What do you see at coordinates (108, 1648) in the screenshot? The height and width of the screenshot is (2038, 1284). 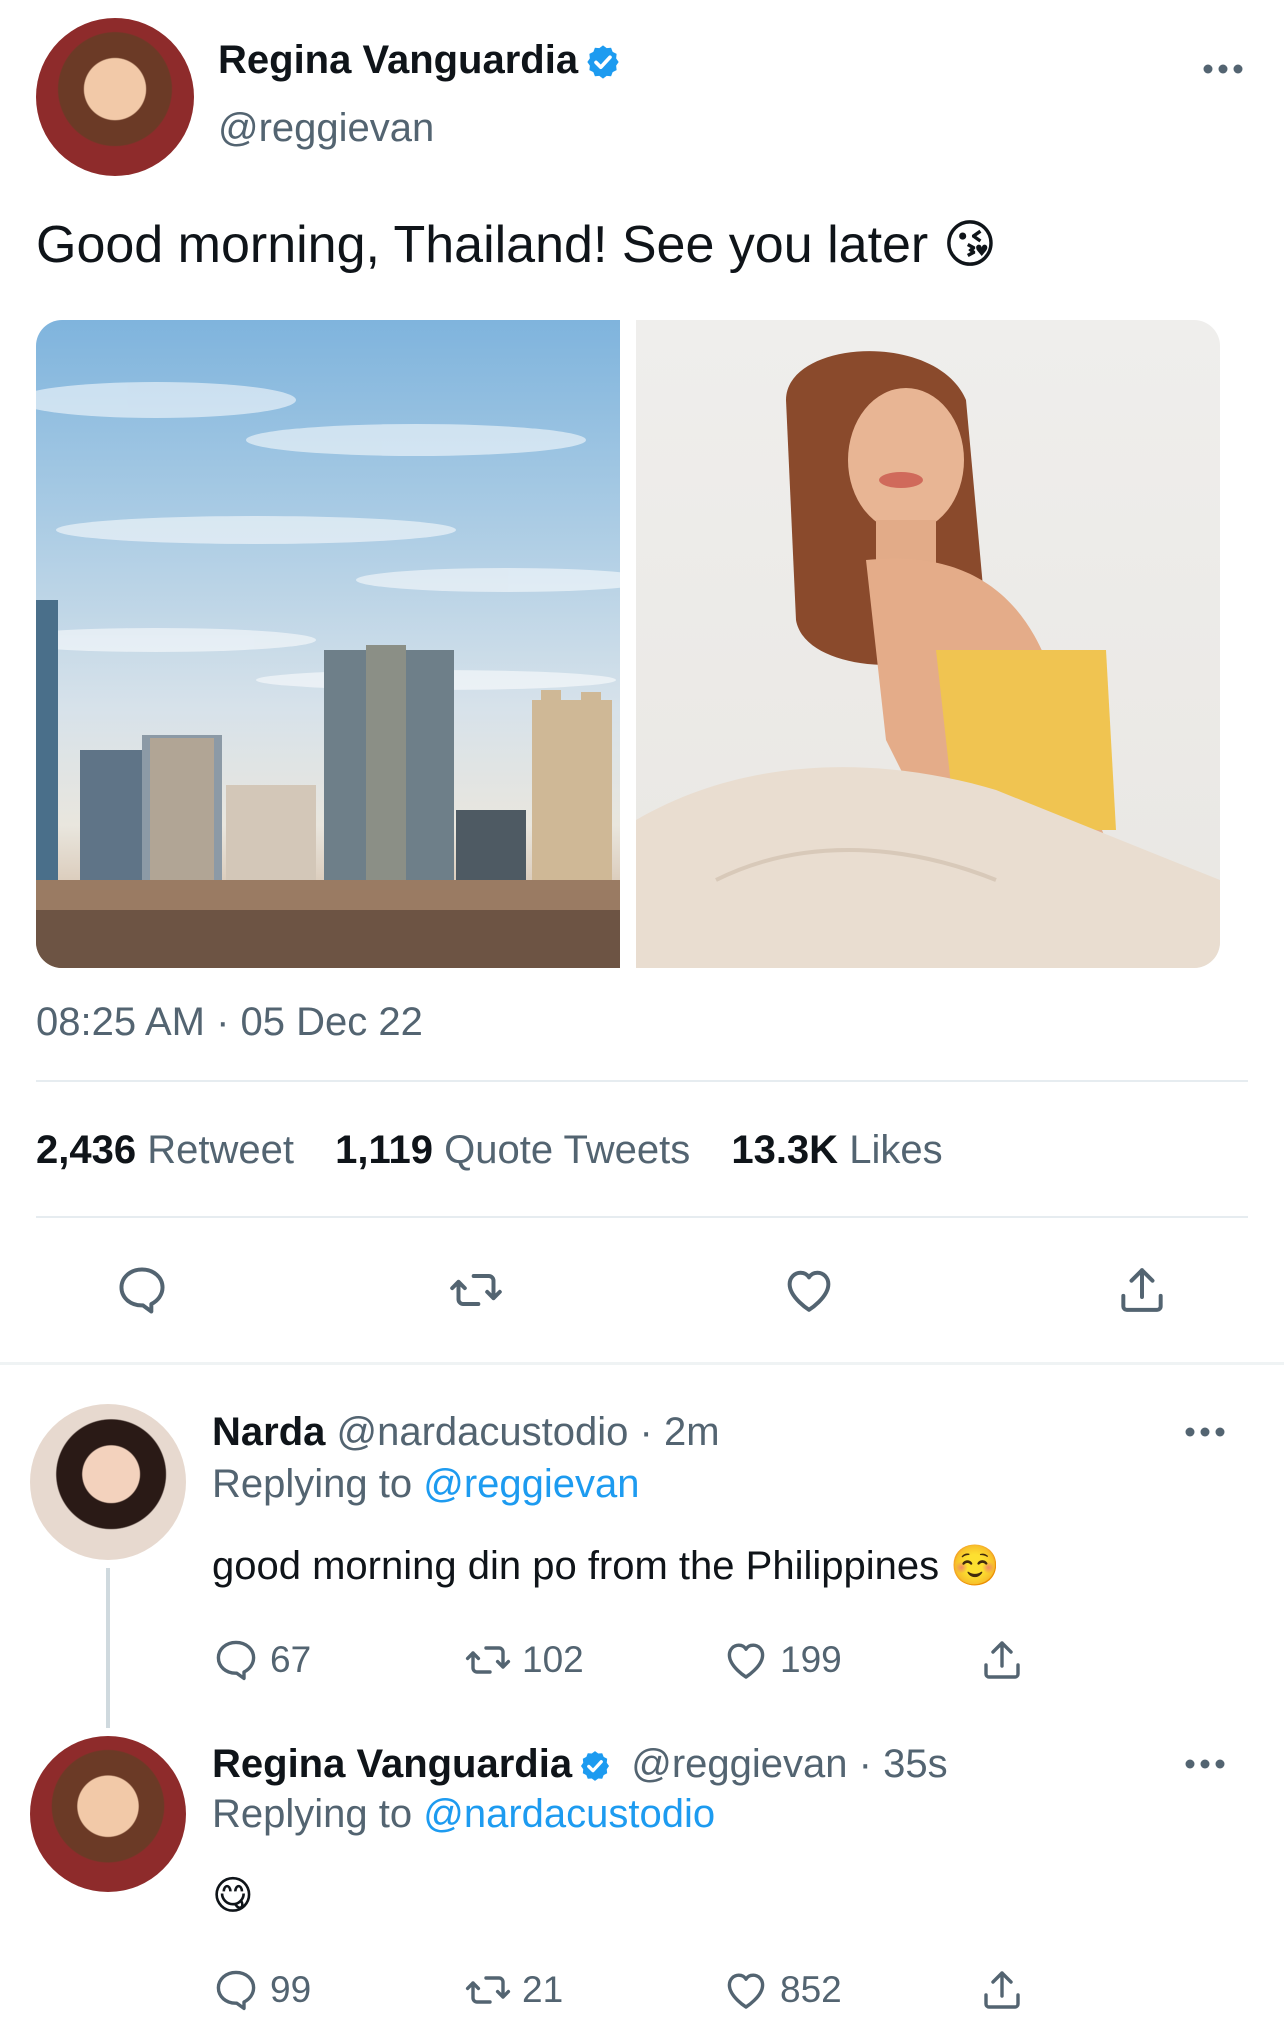 I see `thread-connector-line` at bounding box center [108, 1648].